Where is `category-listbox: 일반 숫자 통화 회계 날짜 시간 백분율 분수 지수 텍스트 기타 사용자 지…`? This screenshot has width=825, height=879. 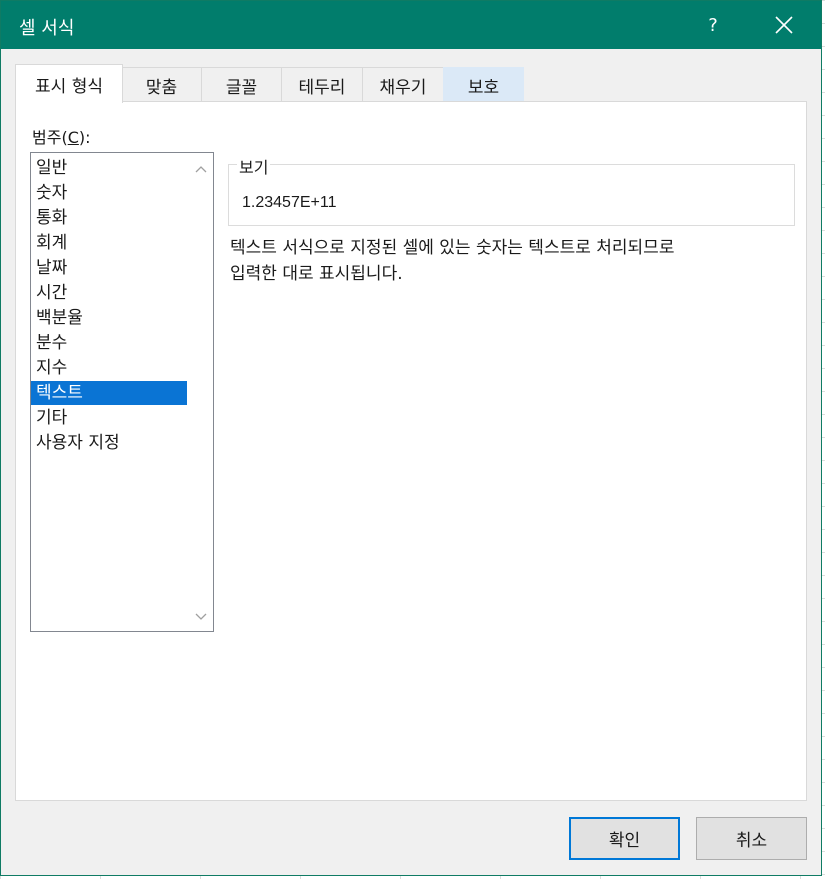 category-listbox: 일반 숫자 통화 회계 날짜 시간 백분율 분수 지수 텍스트 기타 사용자 지… is located at coordinates (122, 392).